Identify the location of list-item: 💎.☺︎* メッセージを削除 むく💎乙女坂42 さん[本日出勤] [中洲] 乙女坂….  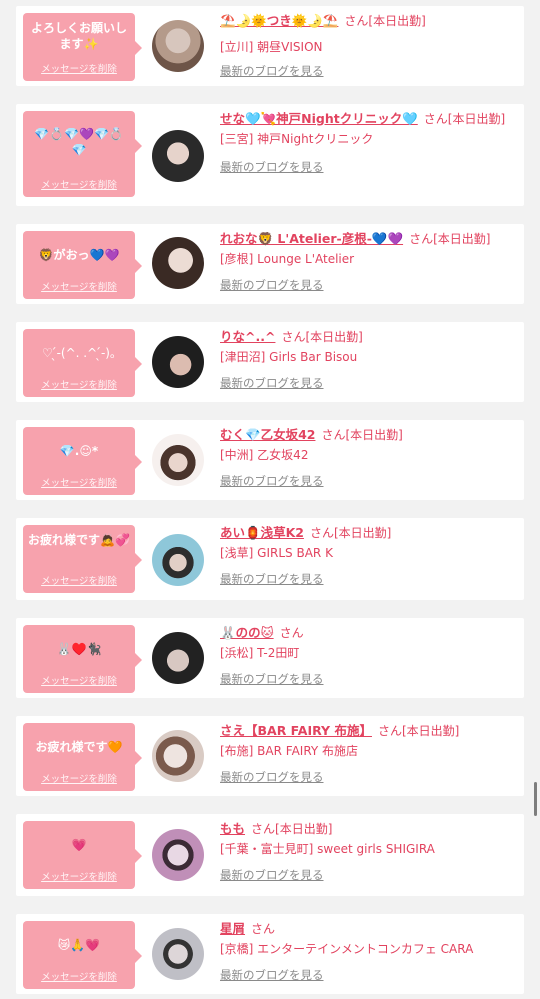
(270, 460).